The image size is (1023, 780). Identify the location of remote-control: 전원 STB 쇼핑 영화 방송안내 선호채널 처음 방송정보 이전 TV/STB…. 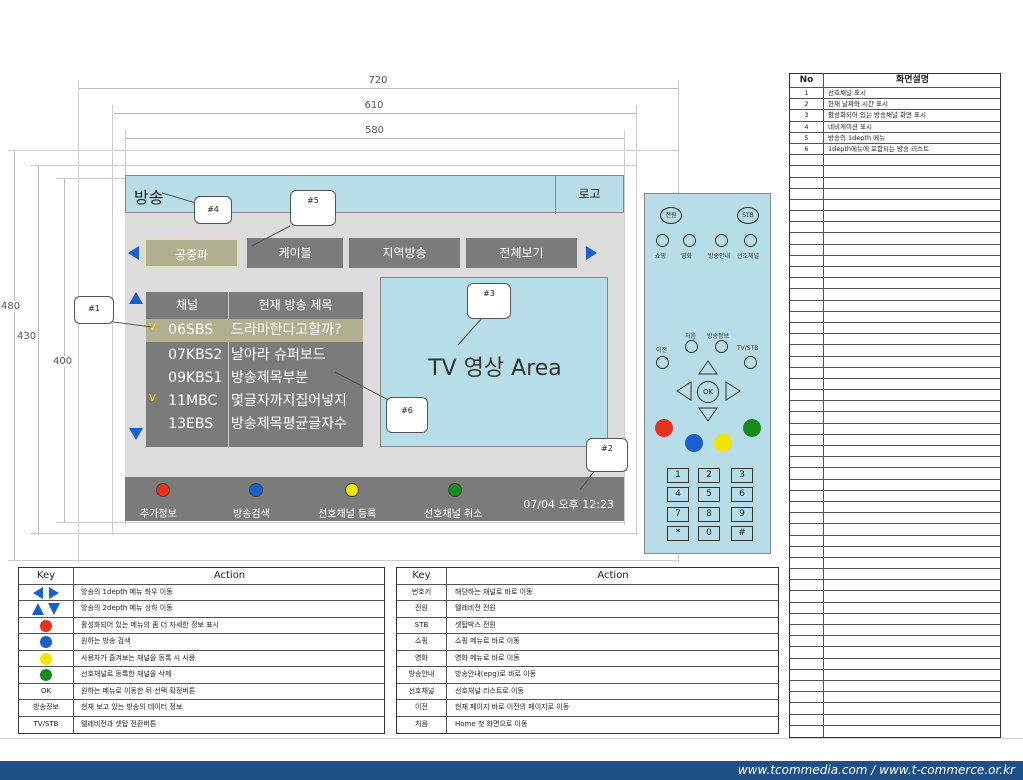
(707, 373).